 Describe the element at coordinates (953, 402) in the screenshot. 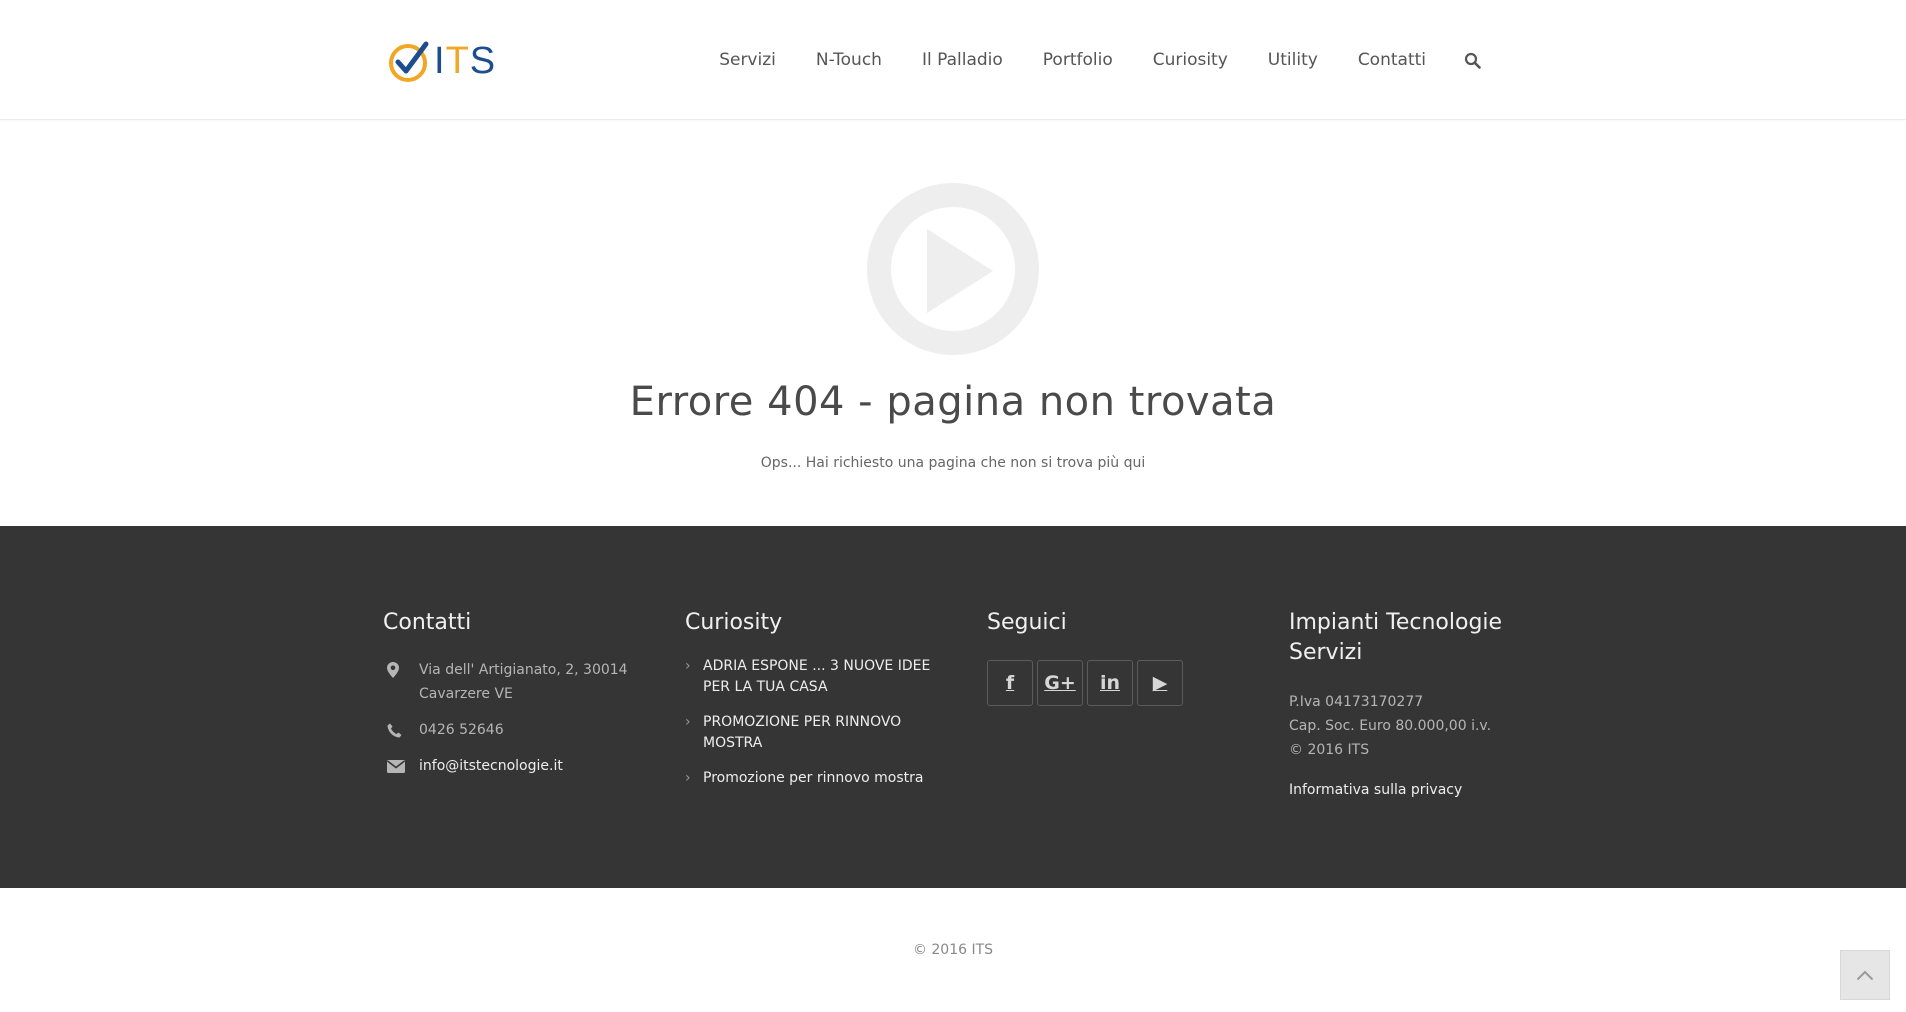

I see `error-title: Errore 404 - pagina non trovata` at that location.